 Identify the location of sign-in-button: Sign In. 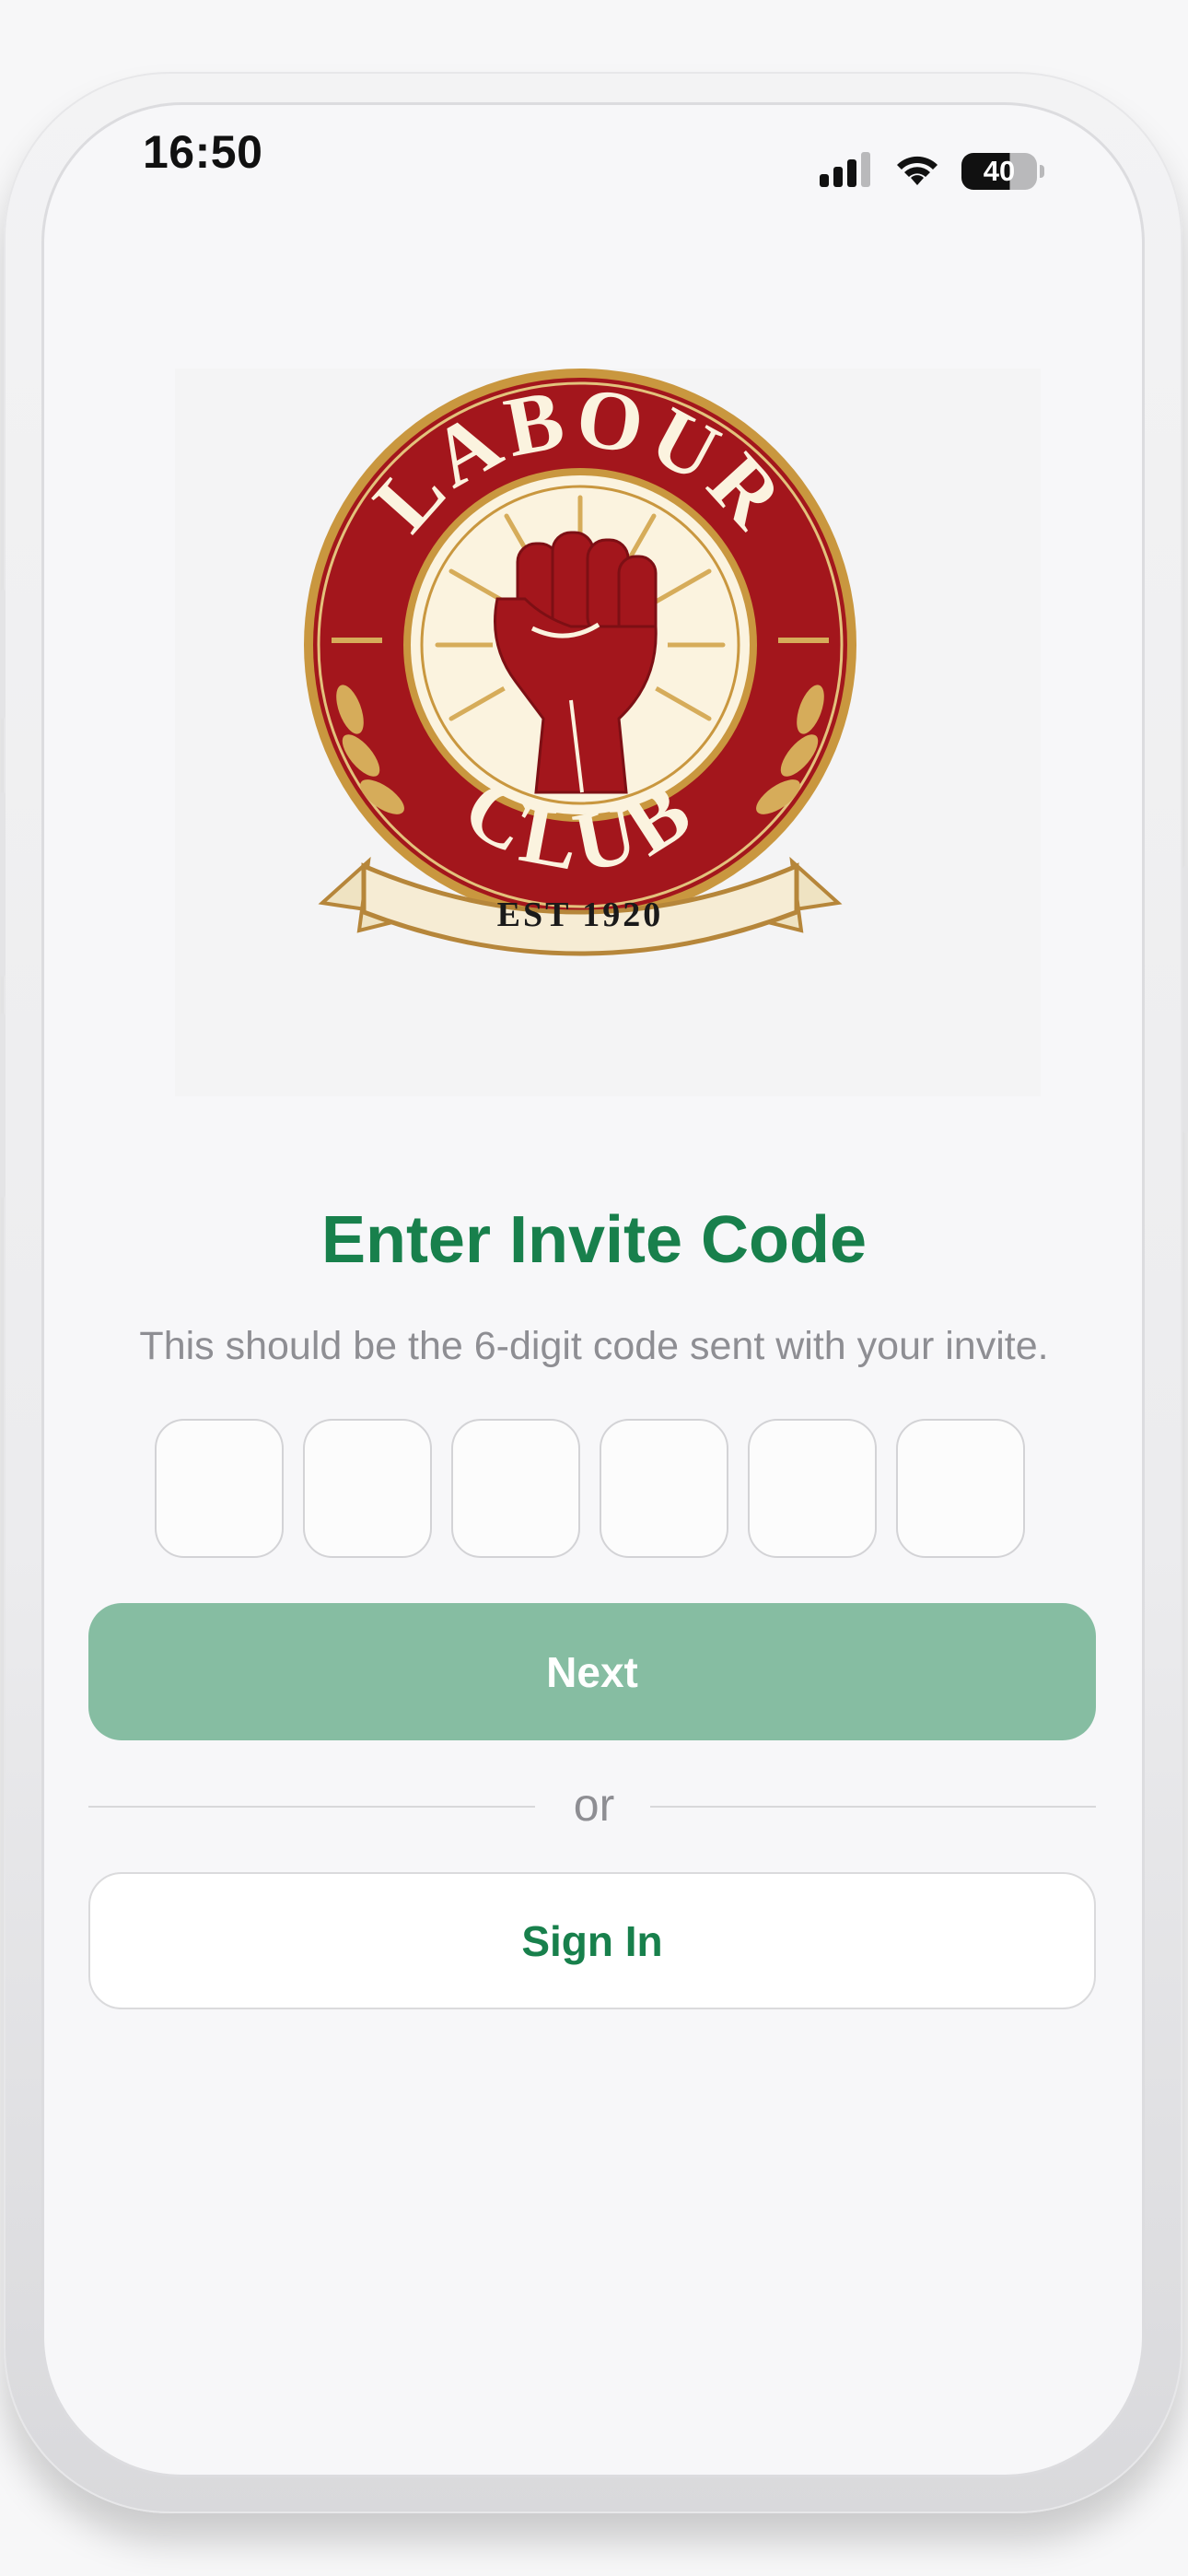
(592, 1941).